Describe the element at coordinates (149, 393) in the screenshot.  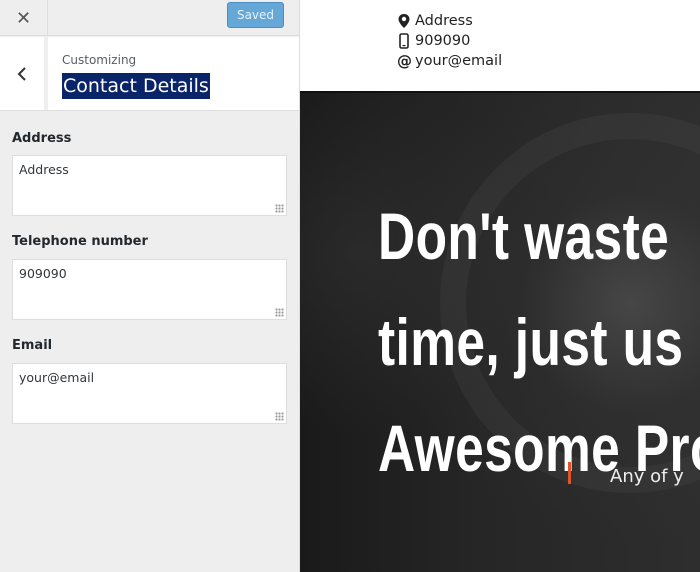
I see `email-field: your@email` at that location.